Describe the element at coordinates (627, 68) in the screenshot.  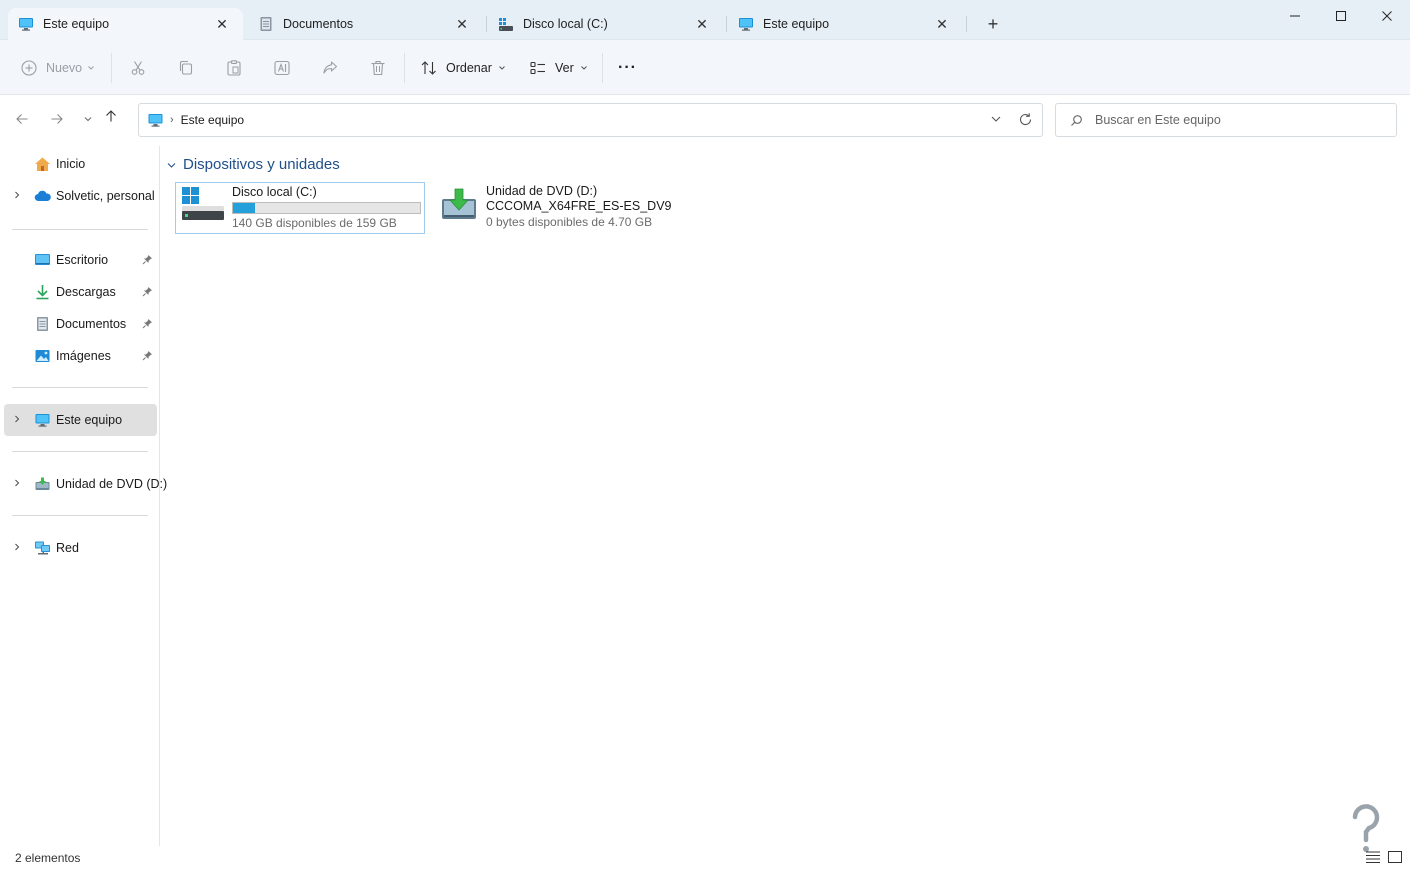
I see `more-options-button: ···` at that location.